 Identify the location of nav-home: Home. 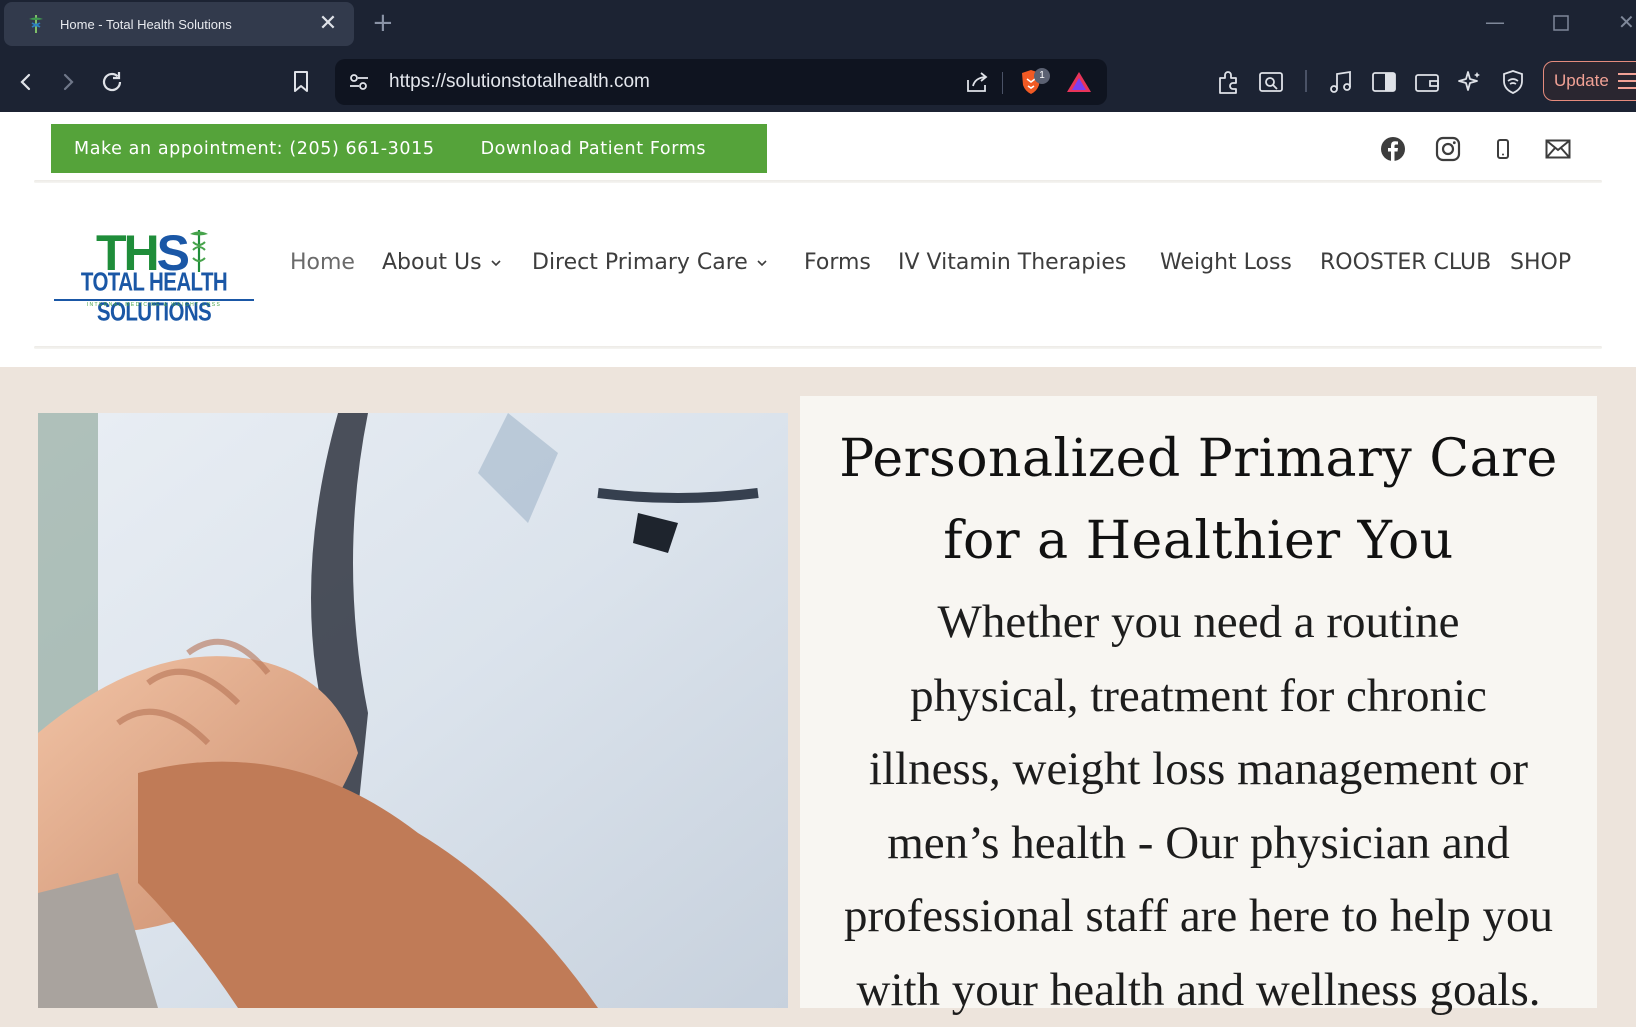
(322, 262).